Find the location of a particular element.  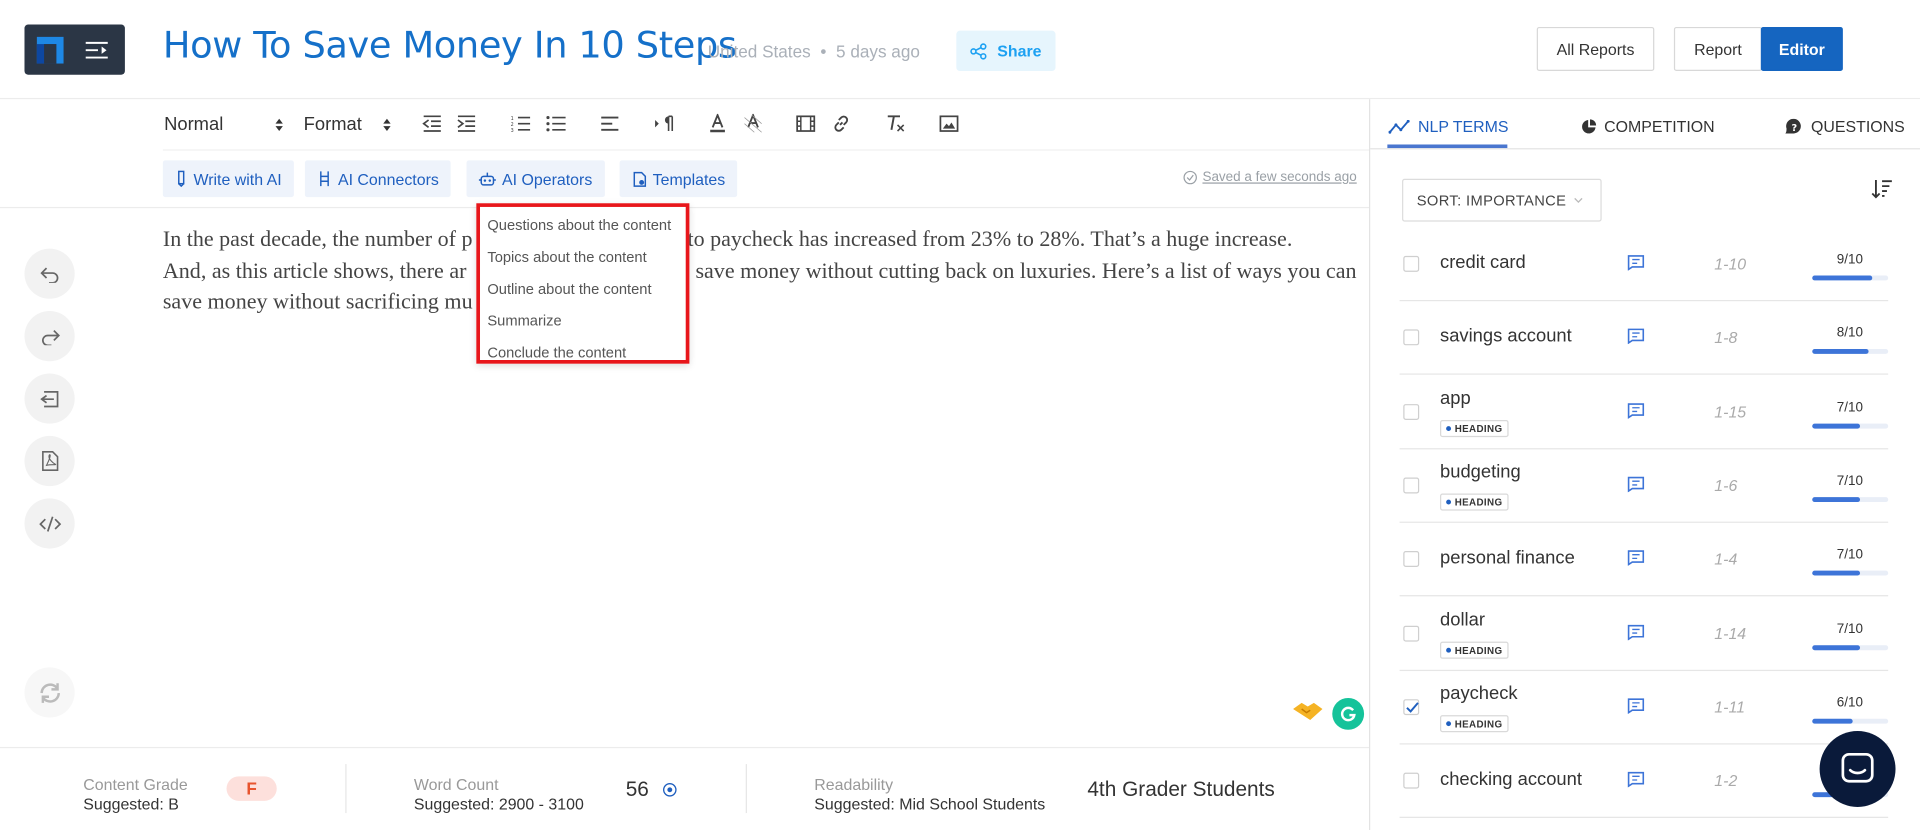

clear-format-icon is located at coordinates (895, 123).